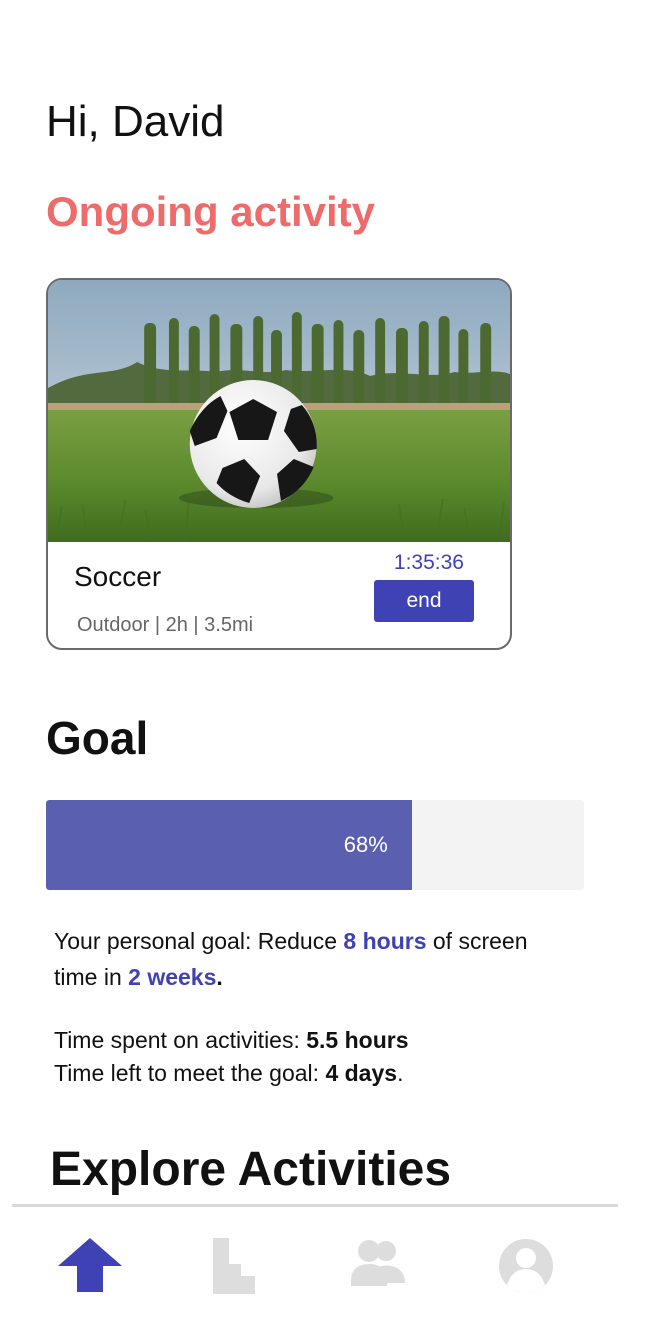 Image resolution: width=668 pixels, height=1336 pixels. I want to click on stats-icon, so click(234, 1266).